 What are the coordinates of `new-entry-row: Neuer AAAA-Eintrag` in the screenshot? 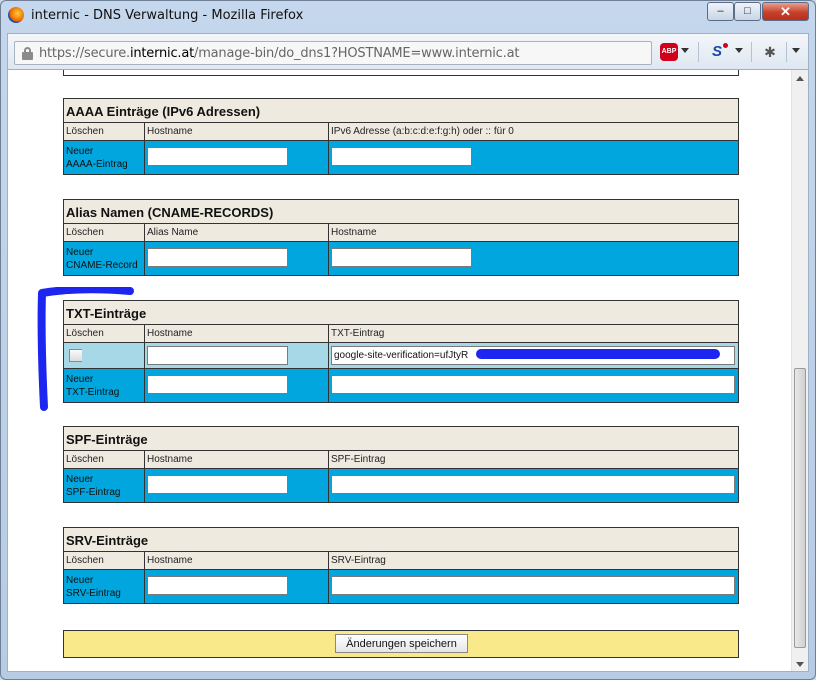 It's located at (401, 157).